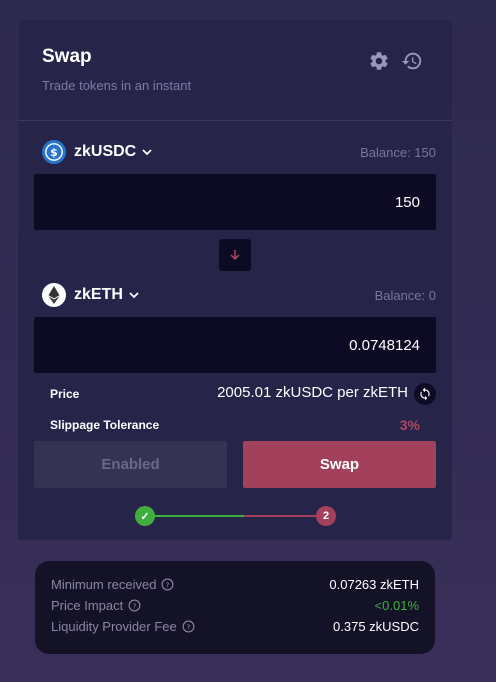 This screenshot has width=496, height=682. Describe the element at coordinates (235, 628) in the screenshot. I see `lp-fee-row: Liquidity Provider Fee ? 0.375 zkUSDC` at that location.